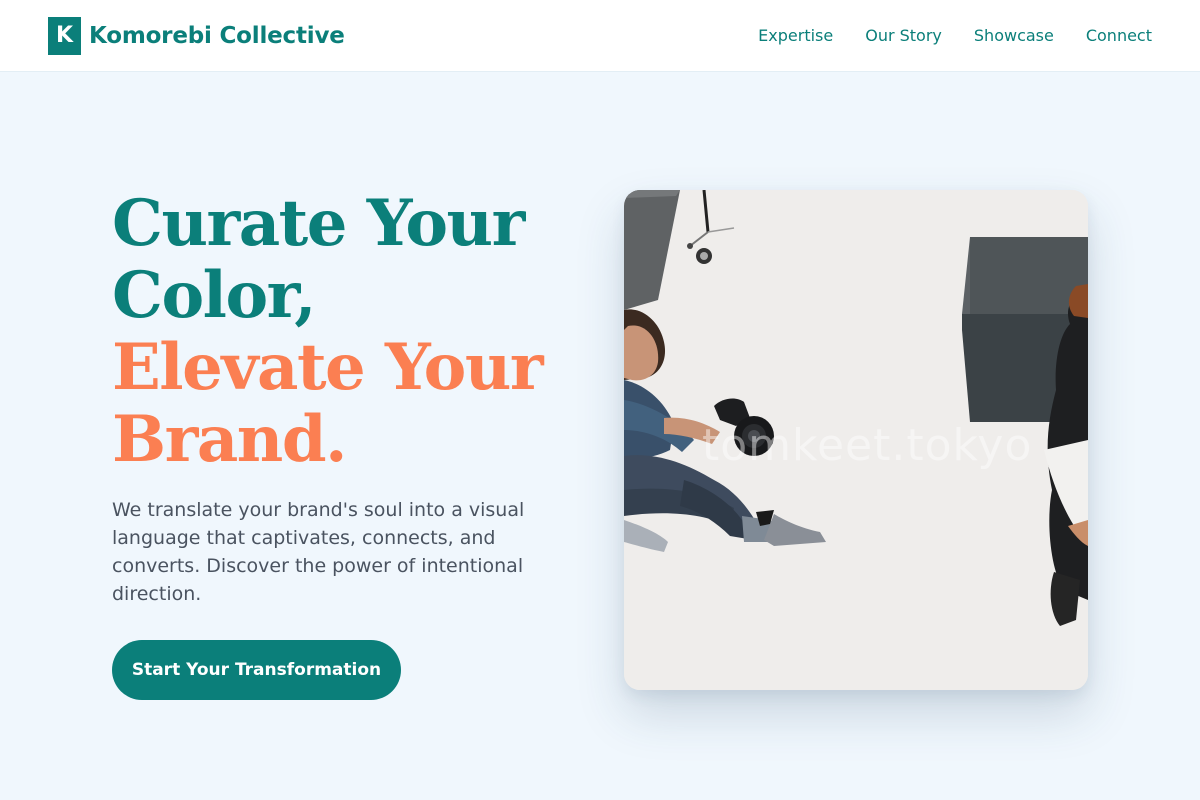 This screenshot has height=800, width=1200. What do you see at coordinates (903, 35) in the screenshot?
I see `nav-link-our-story: Our Story` at bounding box center [903, 35].